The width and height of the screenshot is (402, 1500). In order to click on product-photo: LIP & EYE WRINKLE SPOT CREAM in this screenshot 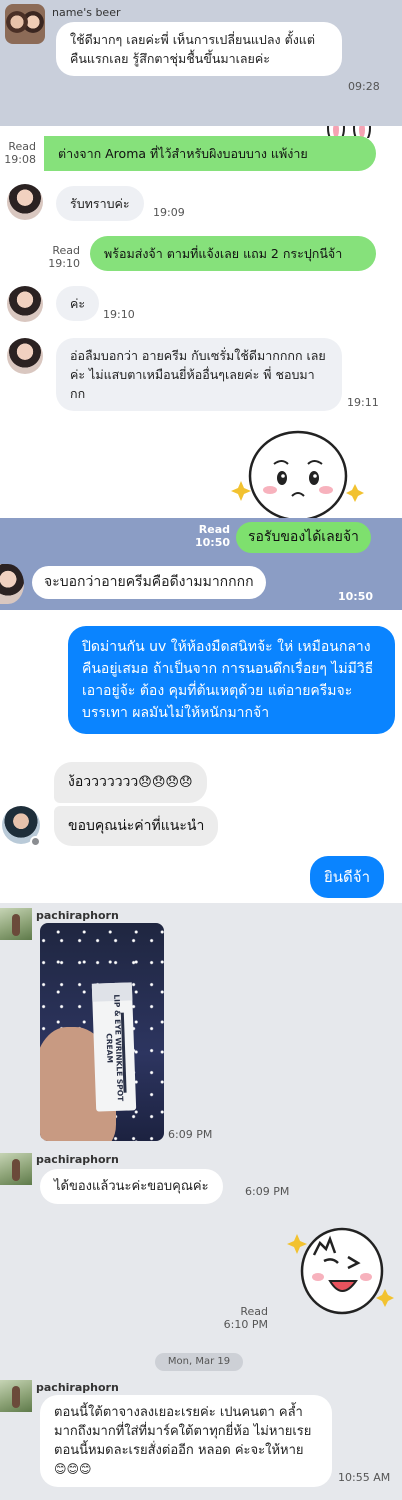, I will do `click(102, 1032)`.